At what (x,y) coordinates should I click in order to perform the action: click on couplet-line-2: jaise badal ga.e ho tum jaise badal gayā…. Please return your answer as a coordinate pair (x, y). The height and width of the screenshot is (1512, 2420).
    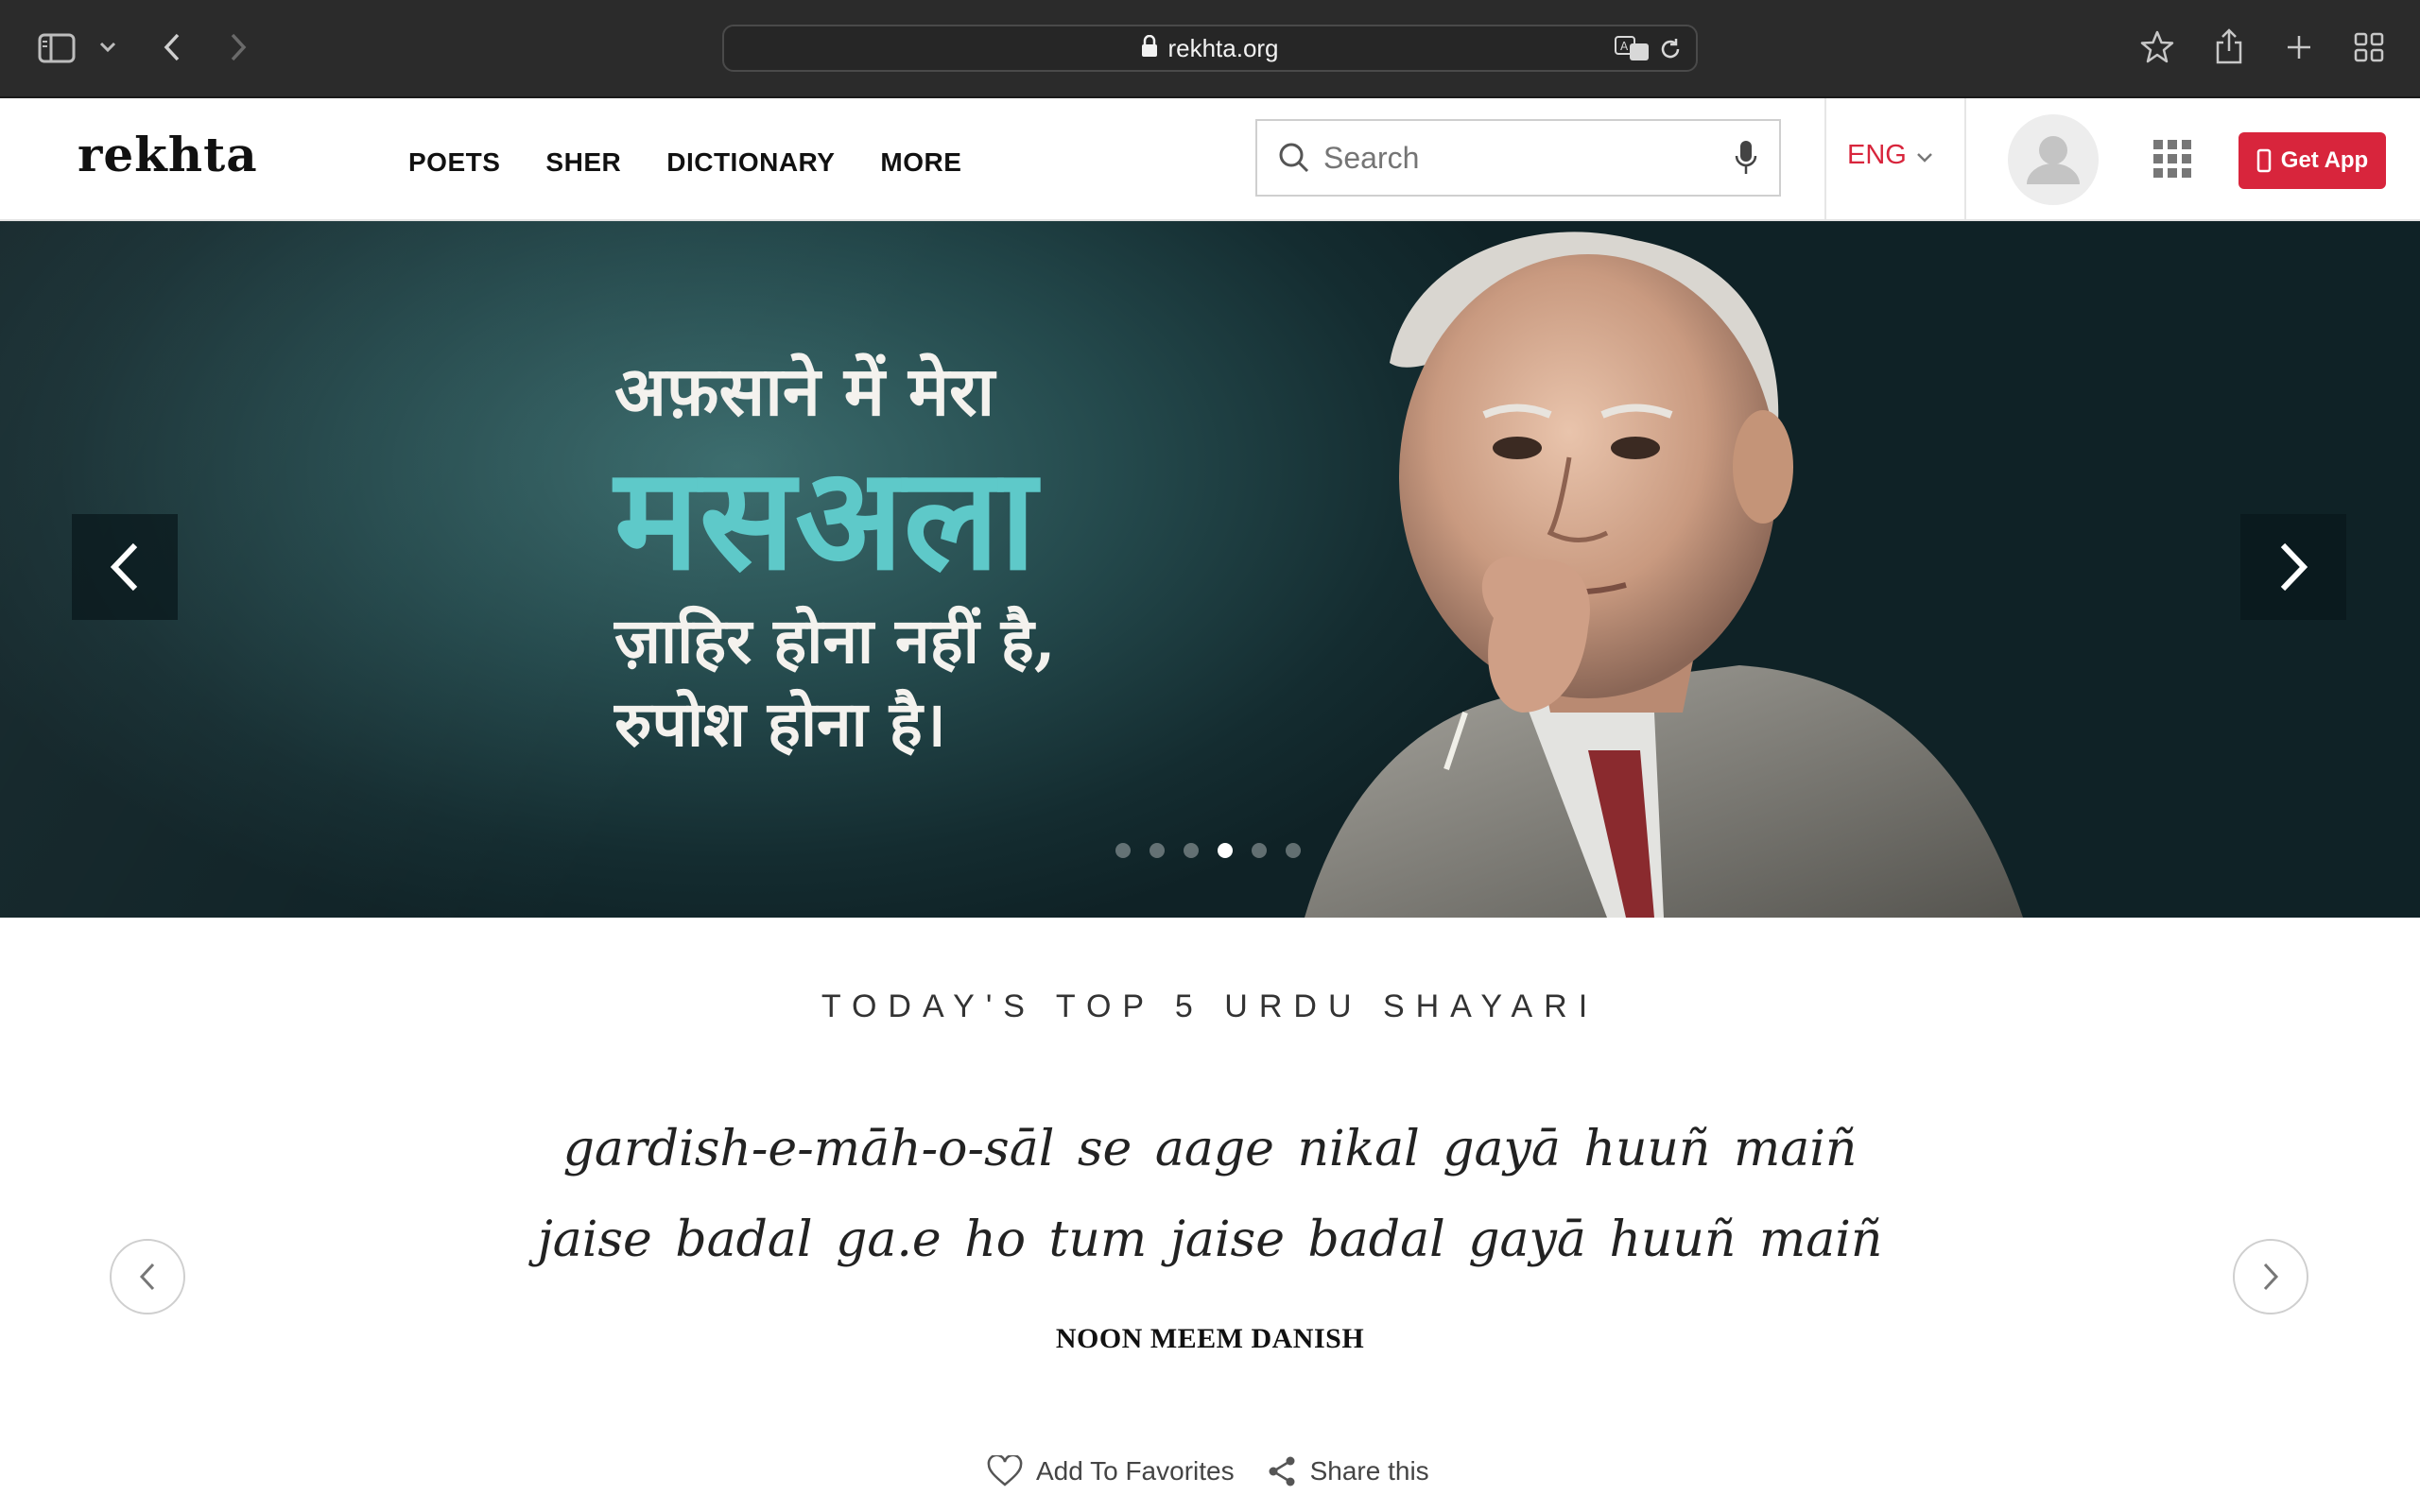
    Looking at the image, I should click on (1210, 1239).